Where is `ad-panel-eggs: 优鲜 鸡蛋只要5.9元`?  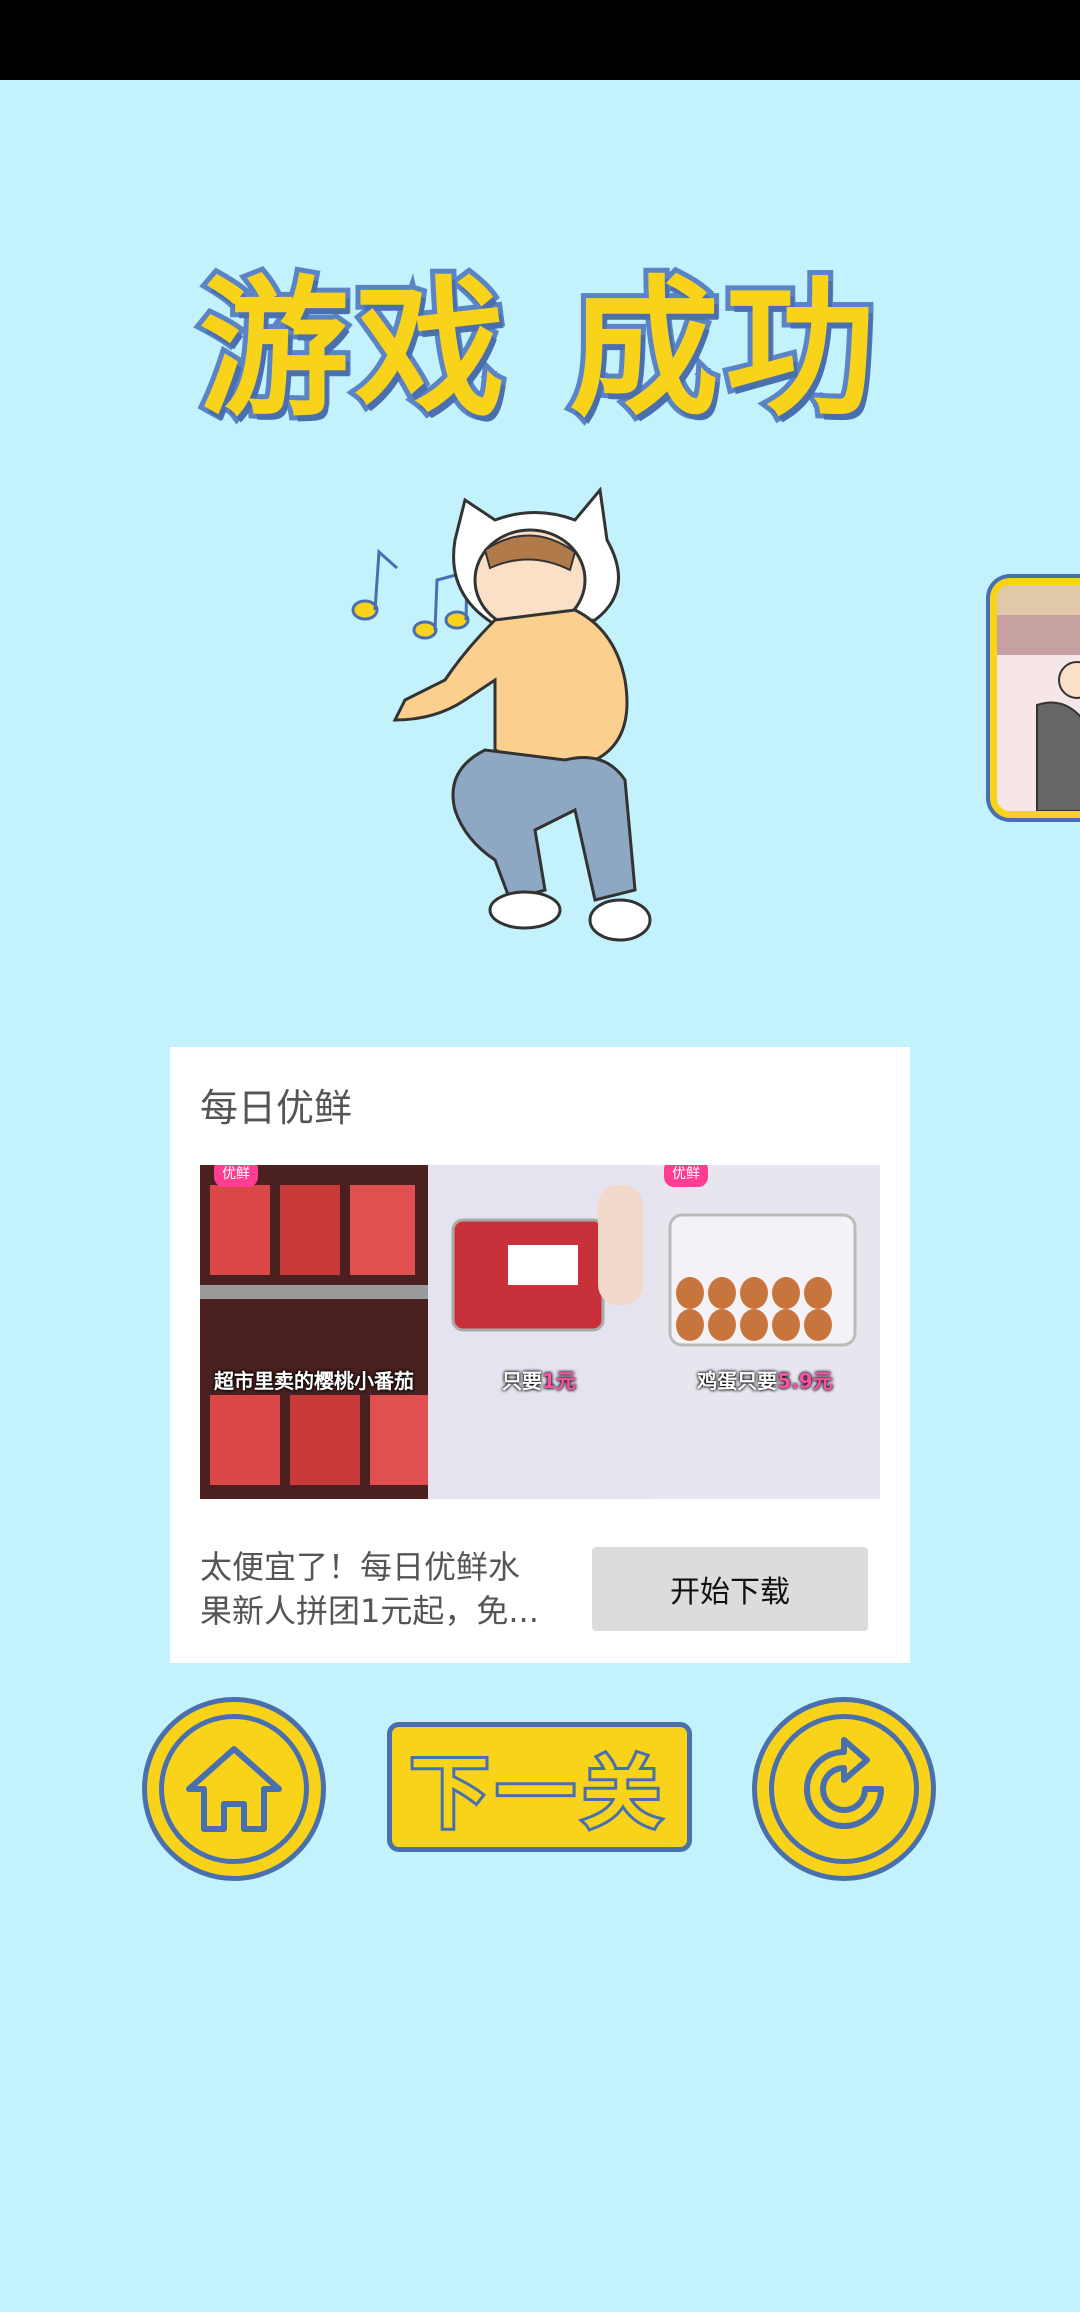 ad-panel-eggs: 优鲜 鸡蛋只要5.9元 is located at coordinates (765, 1332).